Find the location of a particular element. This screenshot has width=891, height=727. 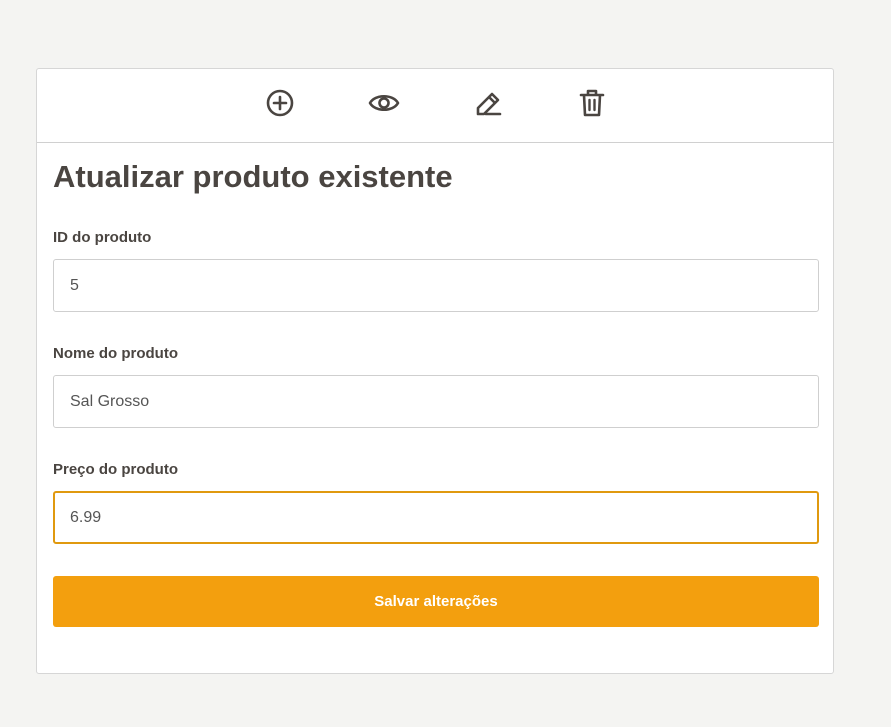

save-changes-button: Salvar alterações is located at coordinates (436, 601).